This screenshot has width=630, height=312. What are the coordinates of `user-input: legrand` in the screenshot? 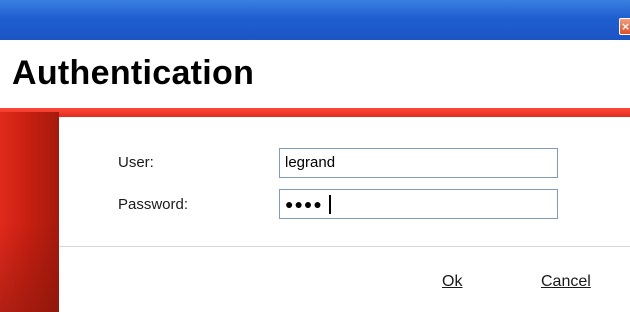 It's located at (418, 163).